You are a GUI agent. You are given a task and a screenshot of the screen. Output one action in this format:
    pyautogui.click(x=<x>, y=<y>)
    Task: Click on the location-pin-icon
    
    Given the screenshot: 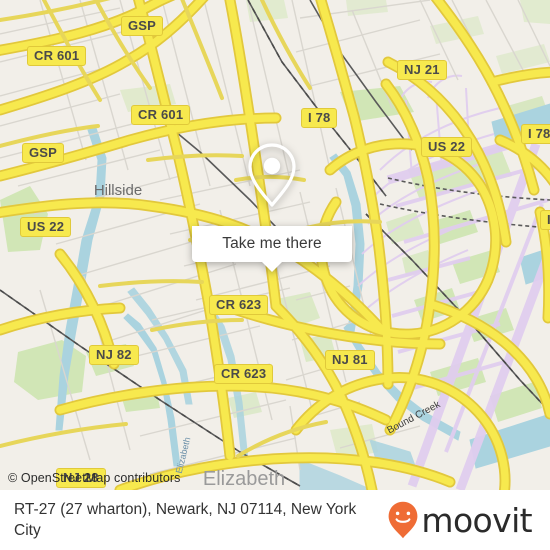 What is the action you would take?
    pyautogui.click(x=272, y=175)
    